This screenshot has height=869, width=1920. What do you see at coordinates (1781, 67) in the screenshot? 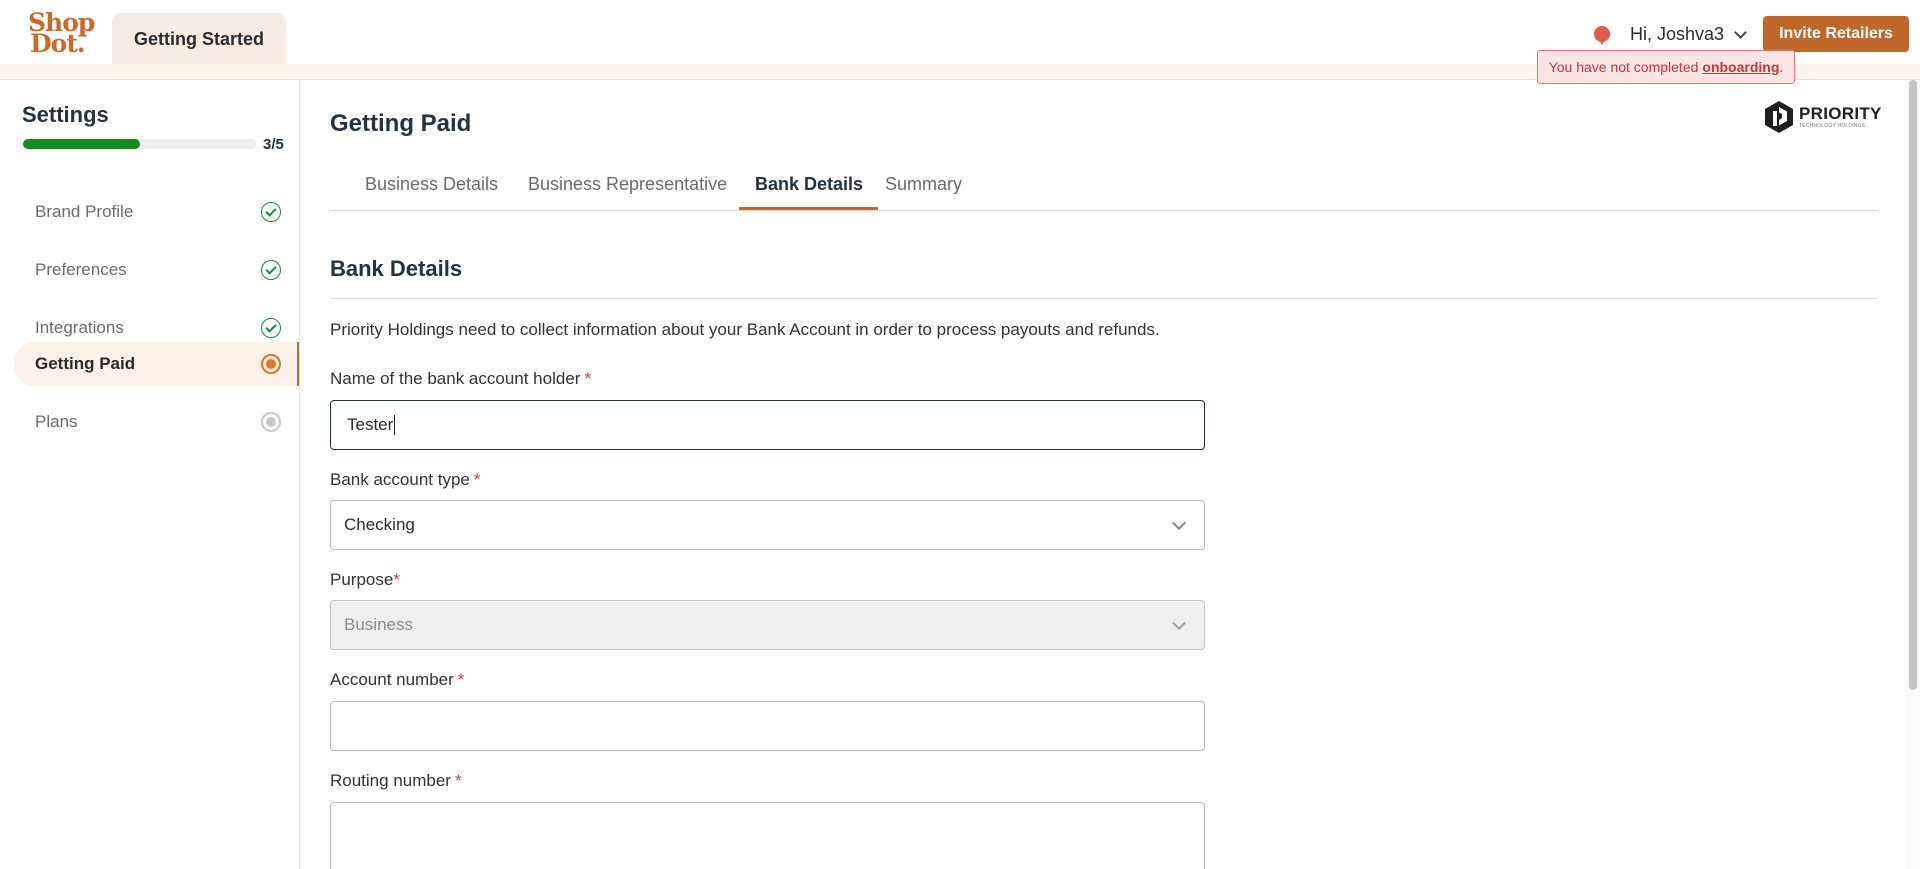
I see `alert-suffix: .` at bounding box center [1781, 67].